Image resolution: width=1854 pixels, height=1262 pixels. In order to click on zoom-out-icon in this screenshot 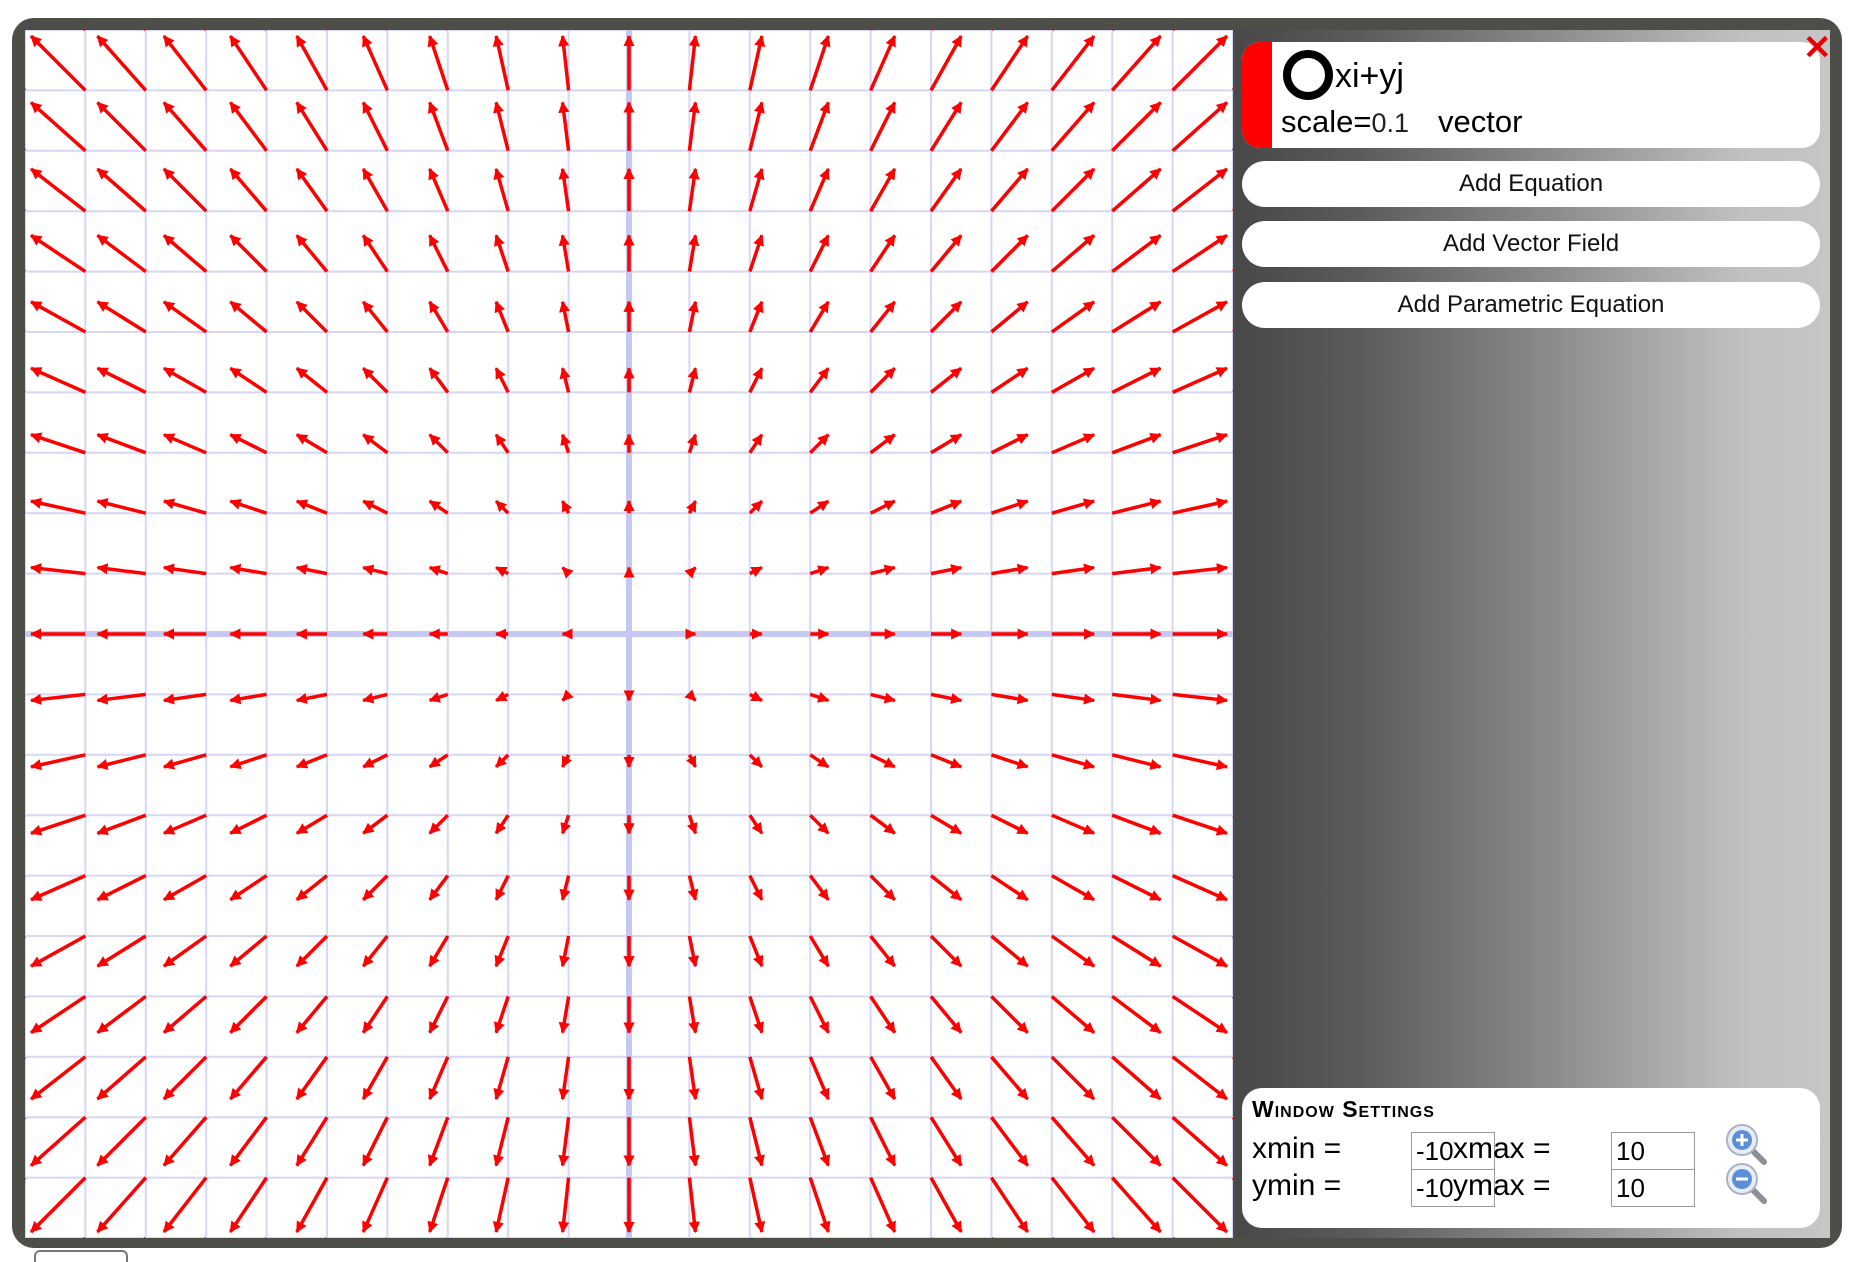, I will do `click(1747, 1184)`.